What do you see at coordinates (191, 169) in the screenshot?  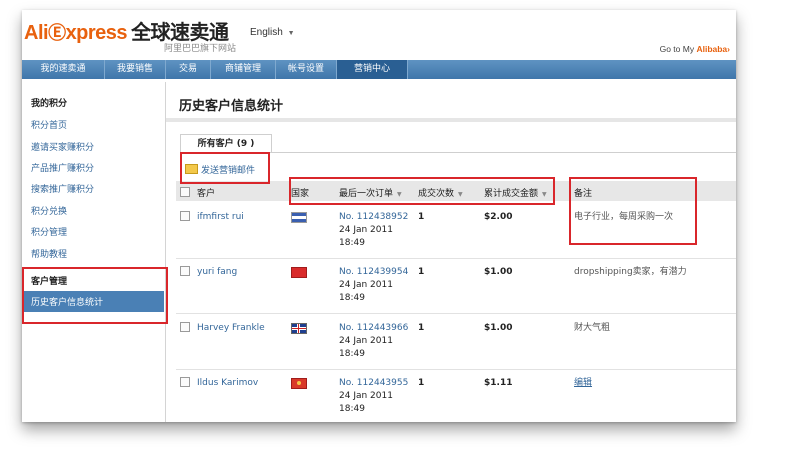 I see `envelope-icon` at bounding box center [191, 169].